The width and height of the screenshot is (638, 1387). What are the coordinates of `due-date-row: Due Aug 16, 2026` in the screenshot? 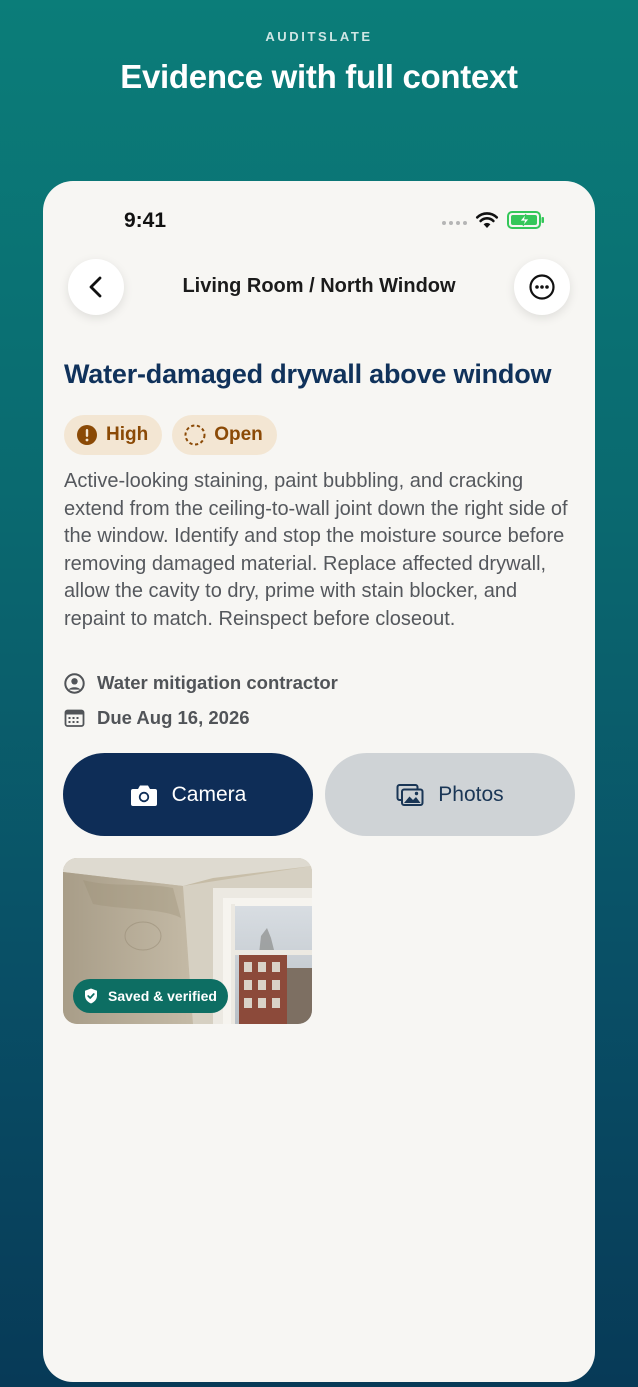 It's located at (157, 718).